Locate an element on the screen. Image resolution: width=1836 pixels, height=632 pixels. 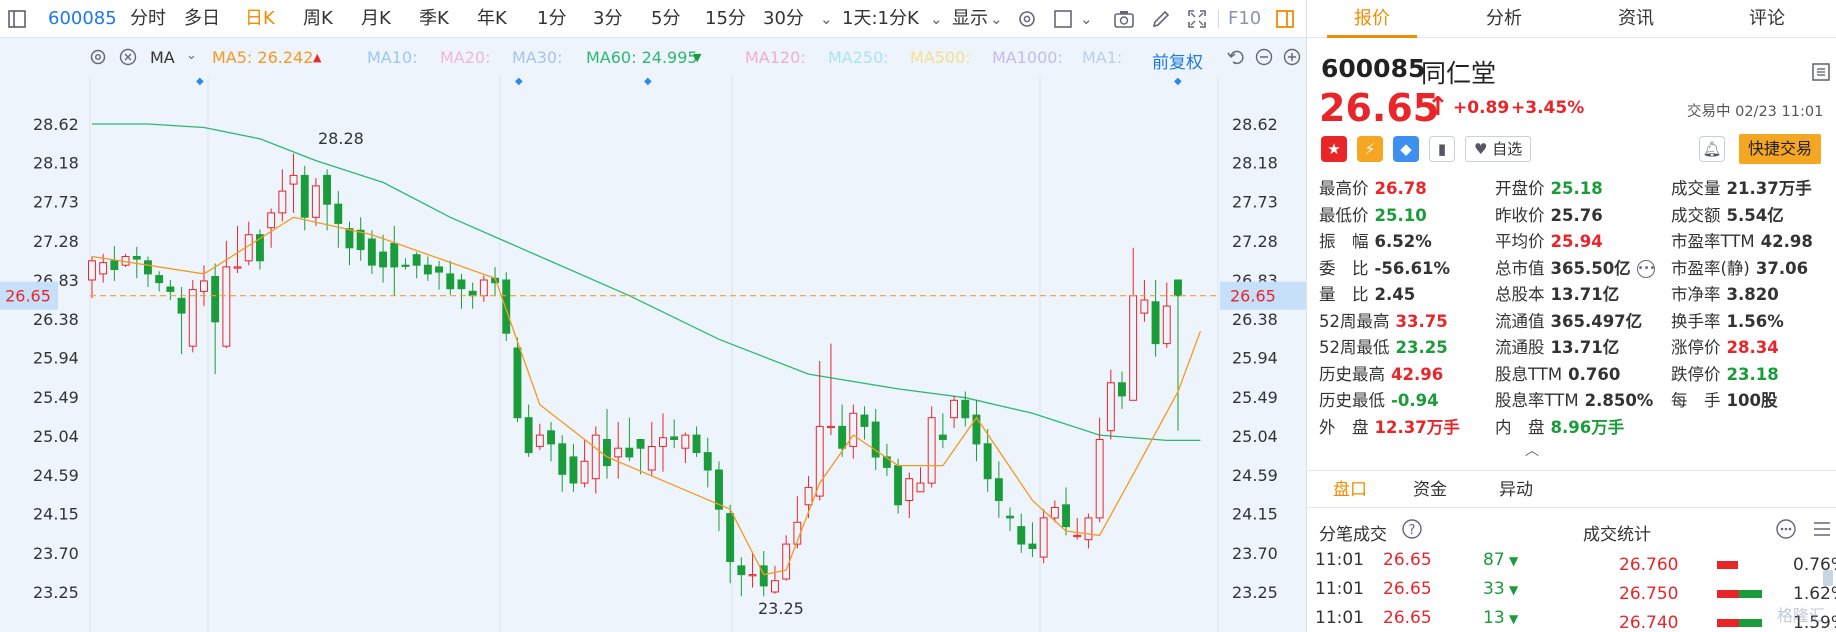
quote-field-label: 涨停价 is located at coordinates (1696, 347).